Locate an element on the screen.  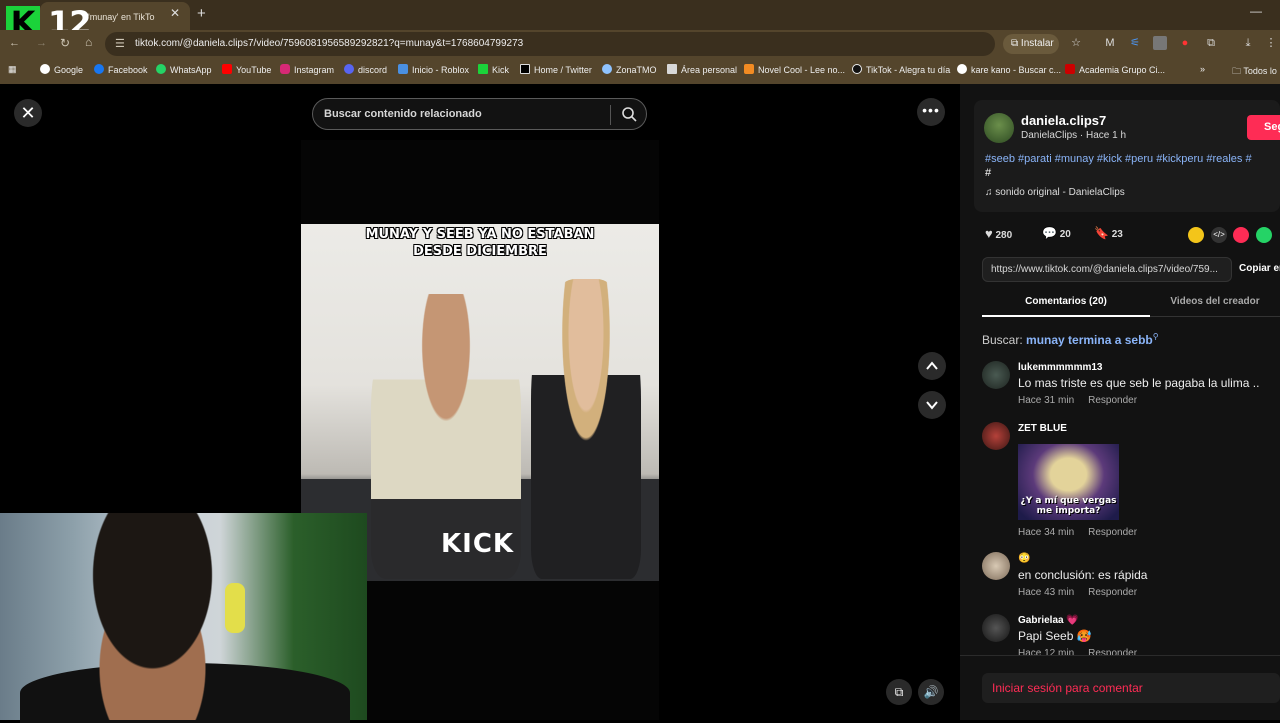
comment-author: 😳 is located at coordinates (1024, 558).